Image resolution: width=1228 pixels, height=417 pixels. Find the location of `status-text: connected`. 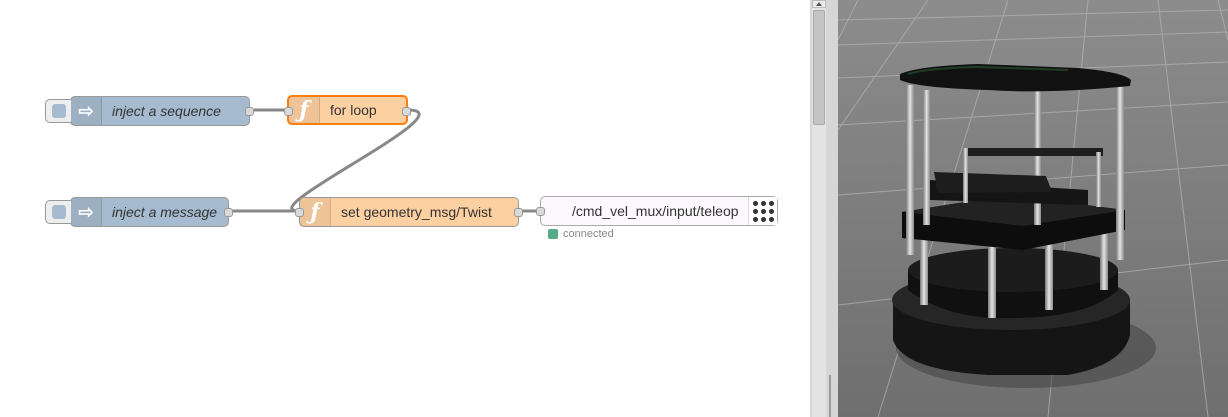

status-text: connected is located at coordinates (588, 234).